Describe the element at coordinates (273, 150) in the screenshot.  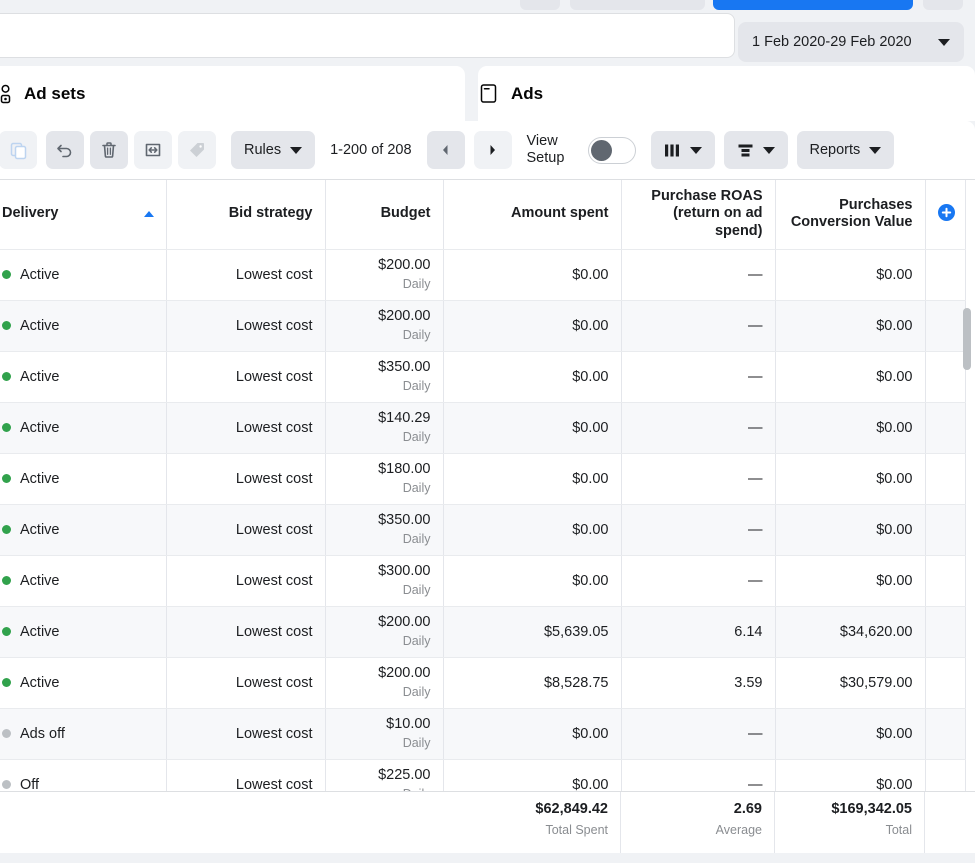
I see `rules-dropdown: Rules` at that location.